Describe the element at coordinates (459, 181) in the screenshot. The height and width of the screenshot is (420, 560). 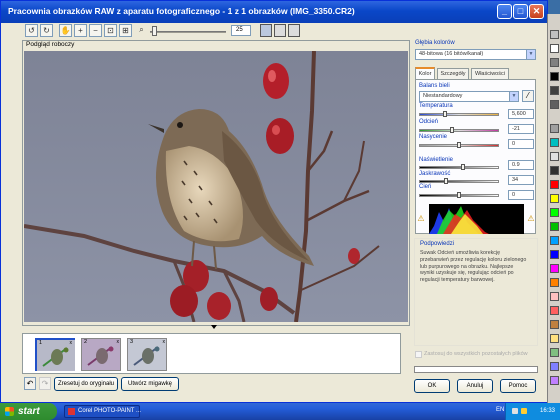
I see `brightness-slider` at that location.